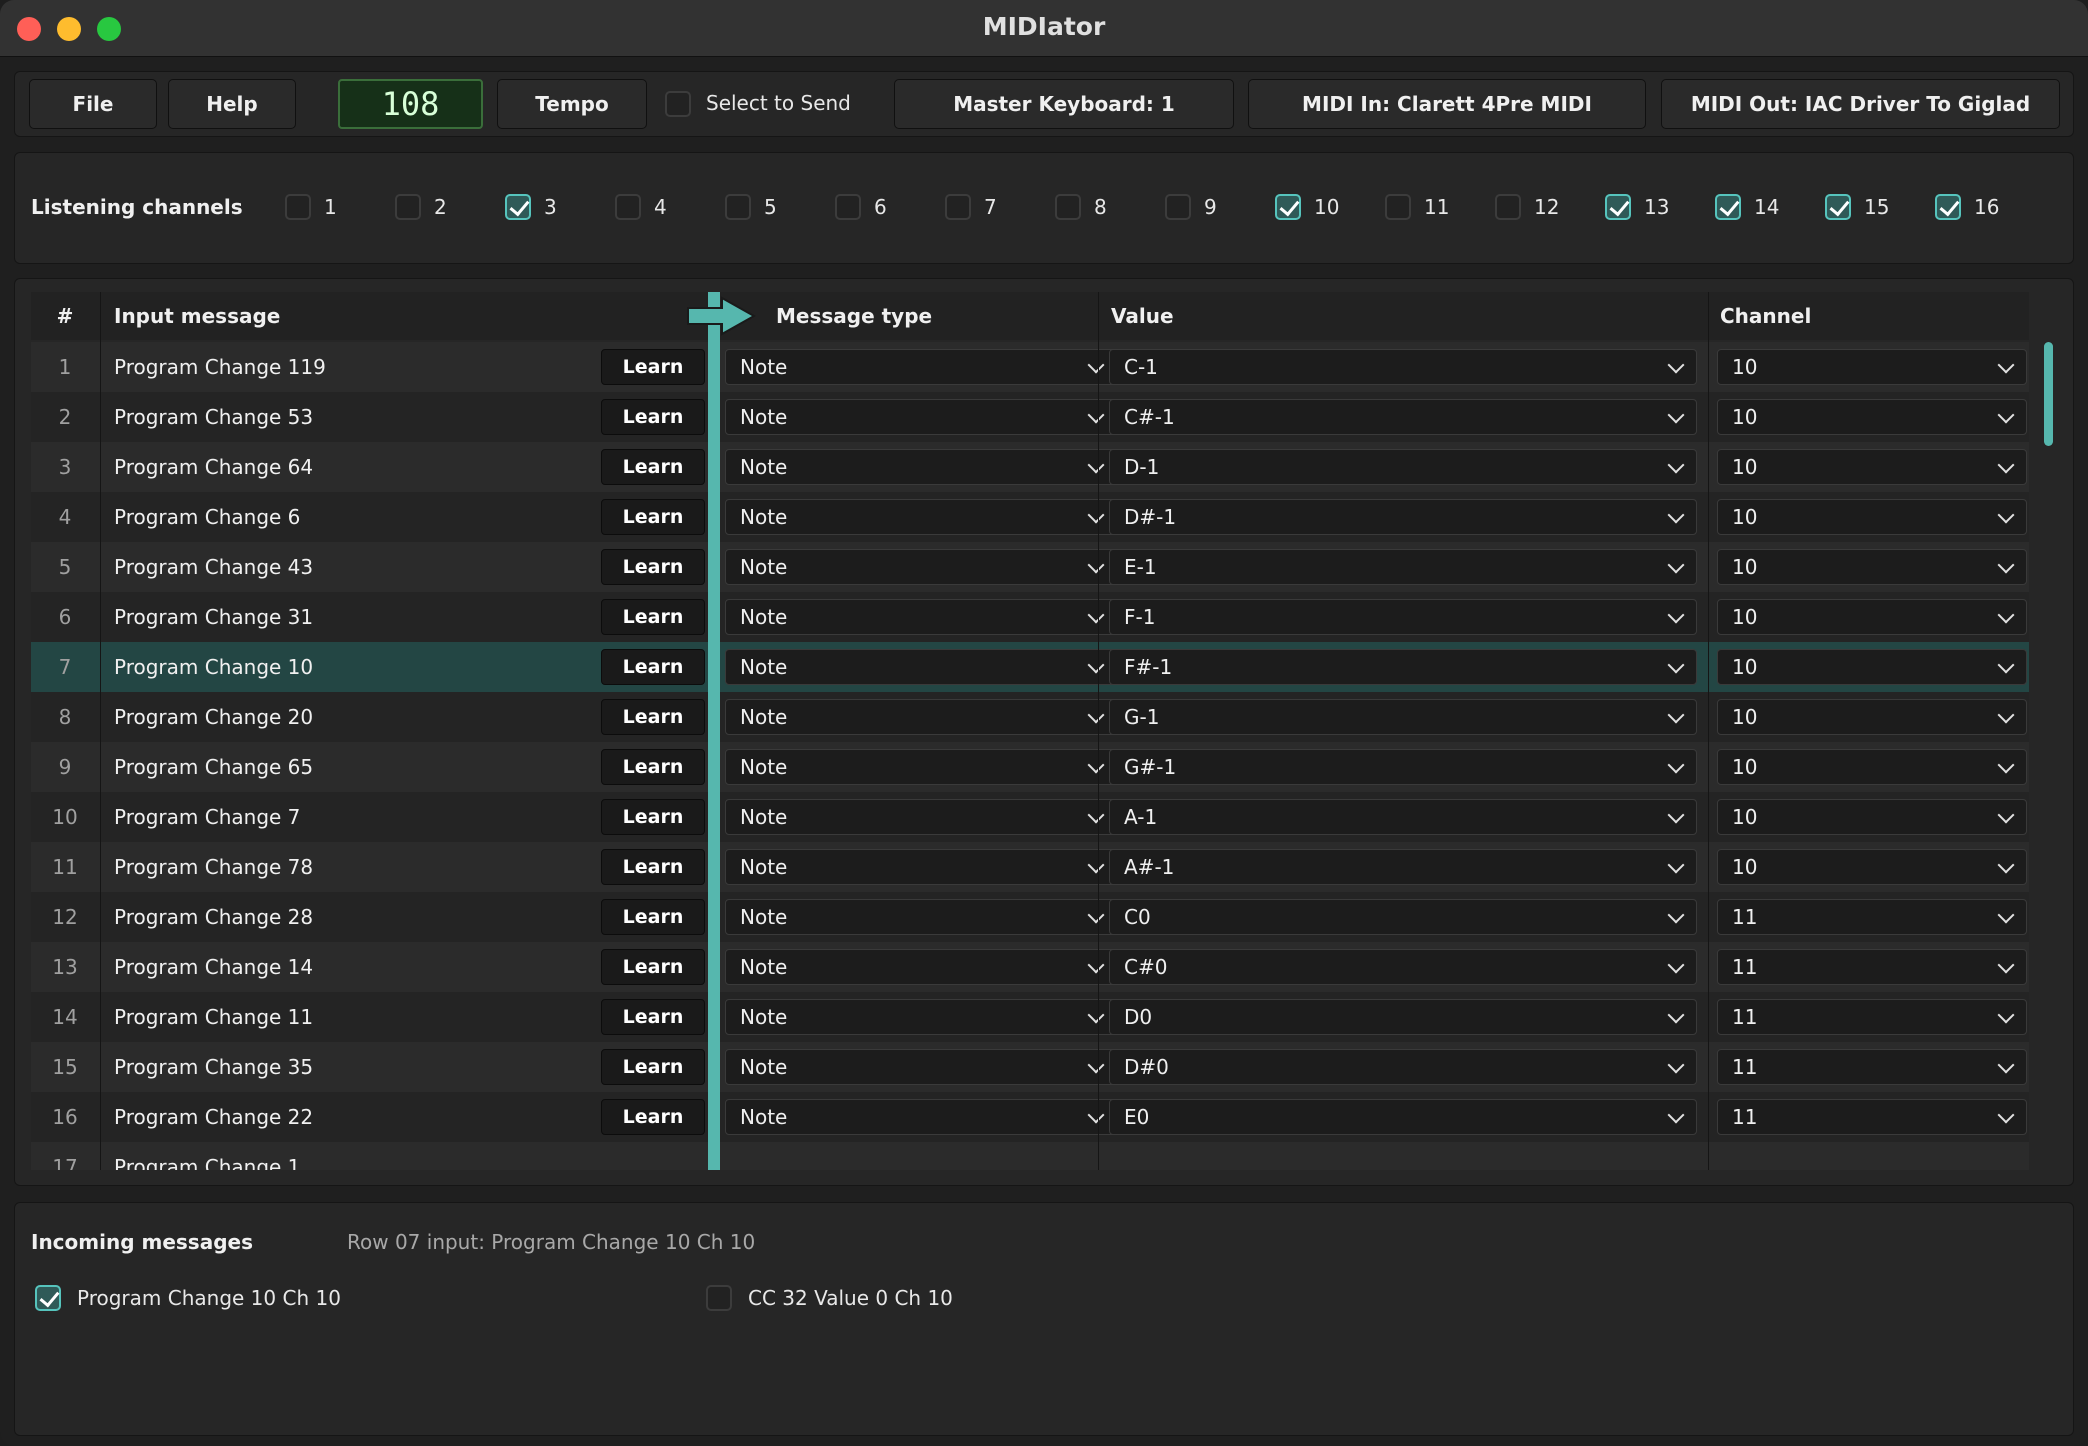 The image size is (2088, 1446). I want to click on channel-7-checkbox, so click(958, 207).